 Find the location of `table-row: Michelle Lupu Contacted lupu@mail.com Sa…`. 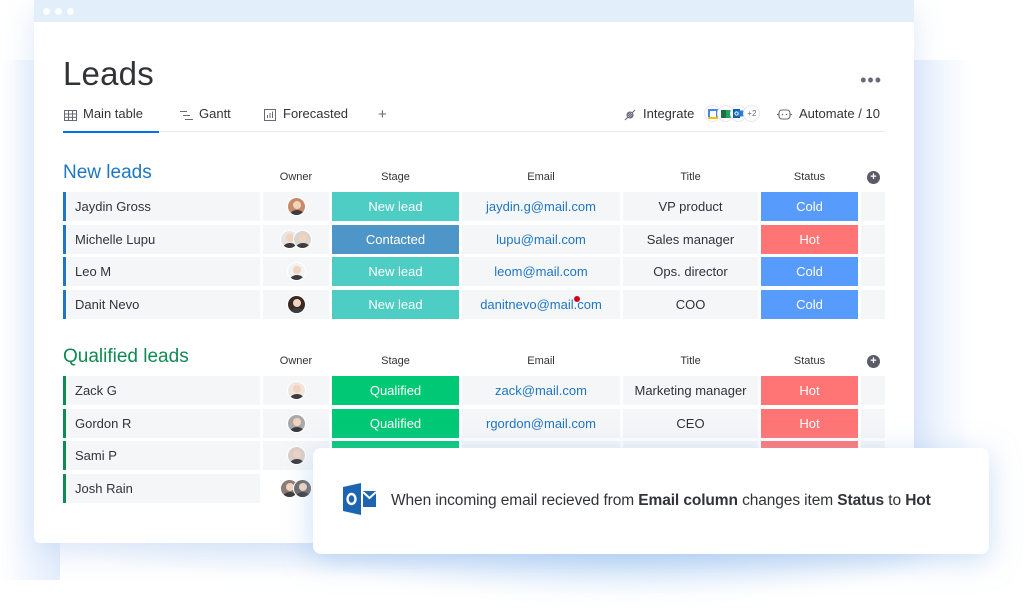

table-row: Michelle Lupu Contacted lupu@mail.com Sa… is located at coordinates (474, 239).